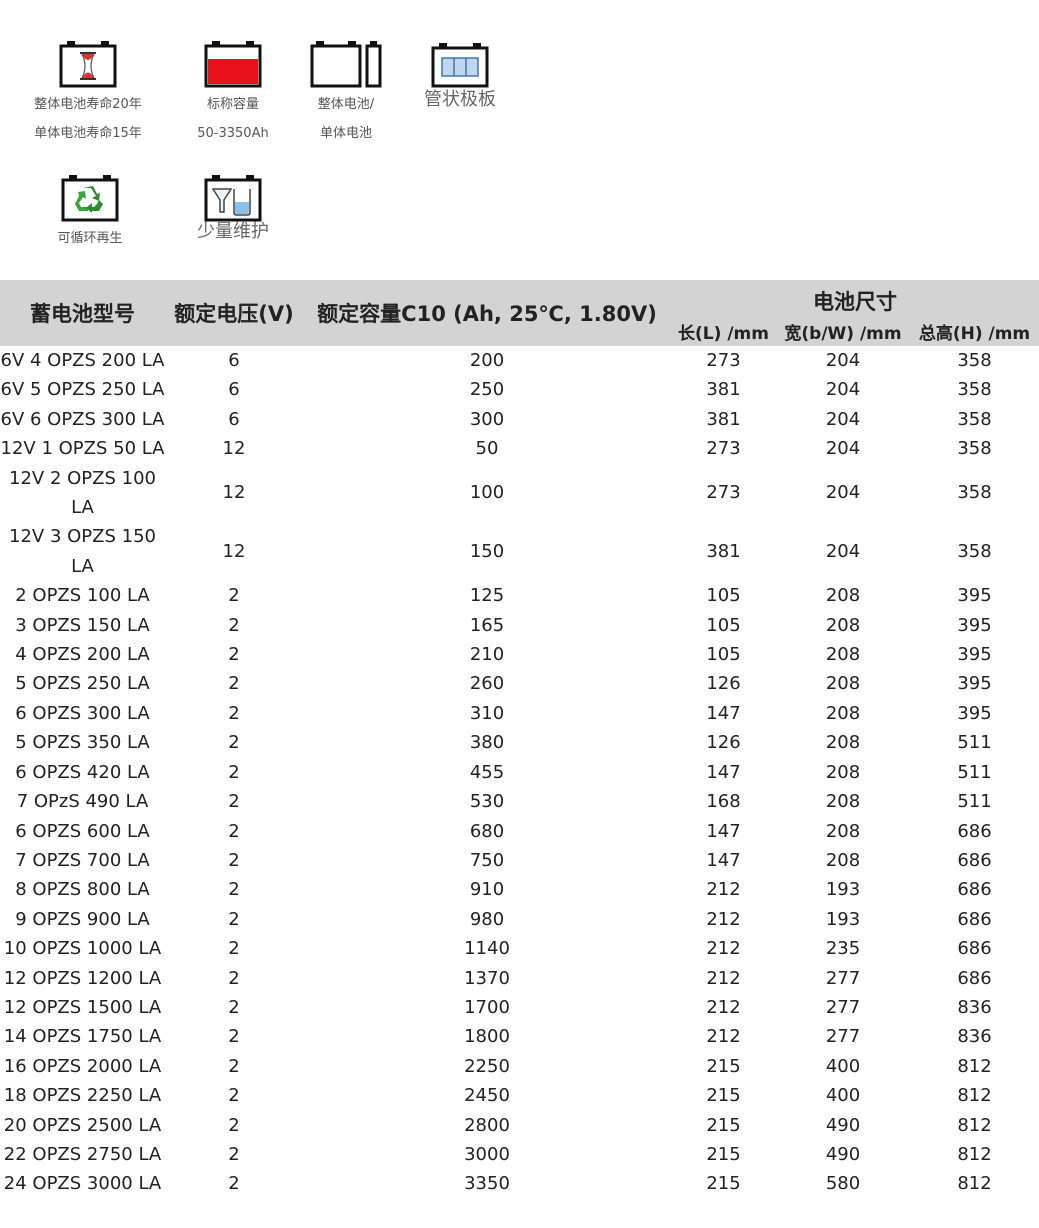  I want to click on cell-capacity: 980, so click(487, 919).